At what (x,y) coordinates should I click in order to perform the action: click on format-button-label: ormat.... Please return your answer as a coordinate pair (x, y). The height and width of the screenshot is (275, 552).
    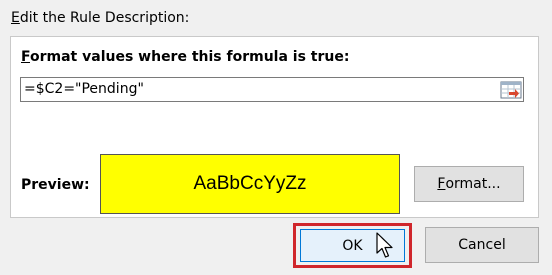
    Looking at the image, I should click on (473, 184).